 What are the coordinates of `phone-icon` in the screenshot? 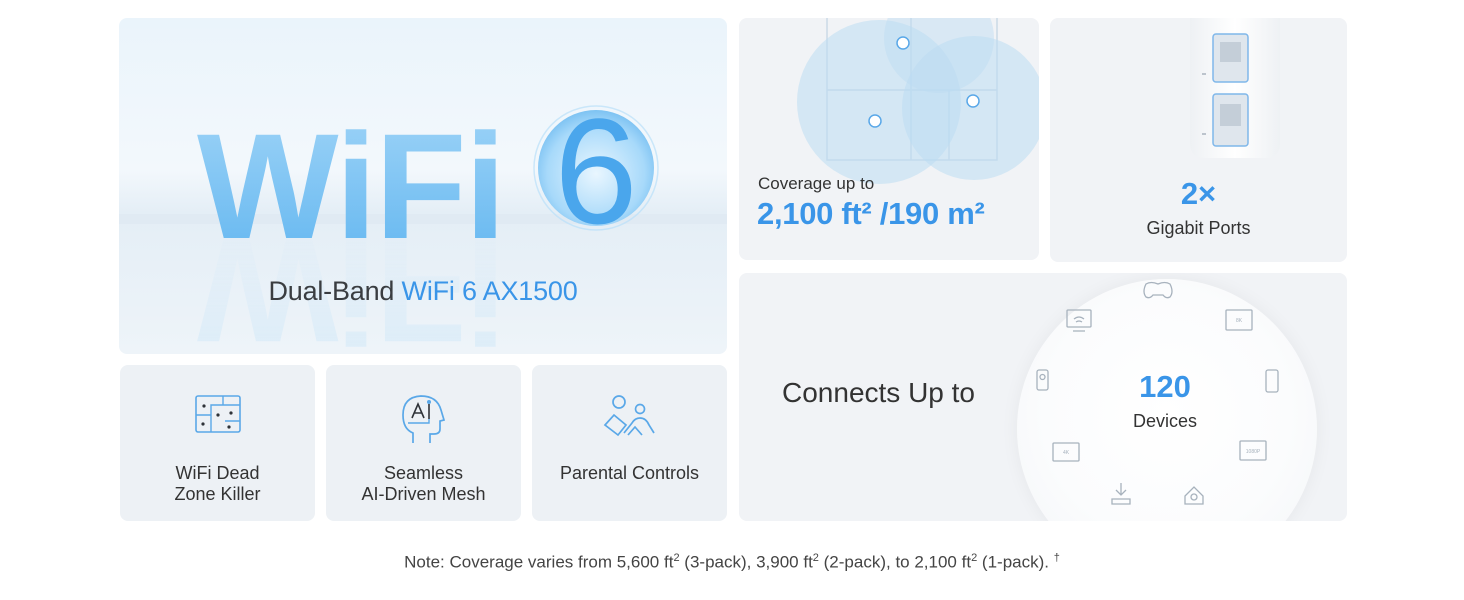 It's located at (1272, 381).